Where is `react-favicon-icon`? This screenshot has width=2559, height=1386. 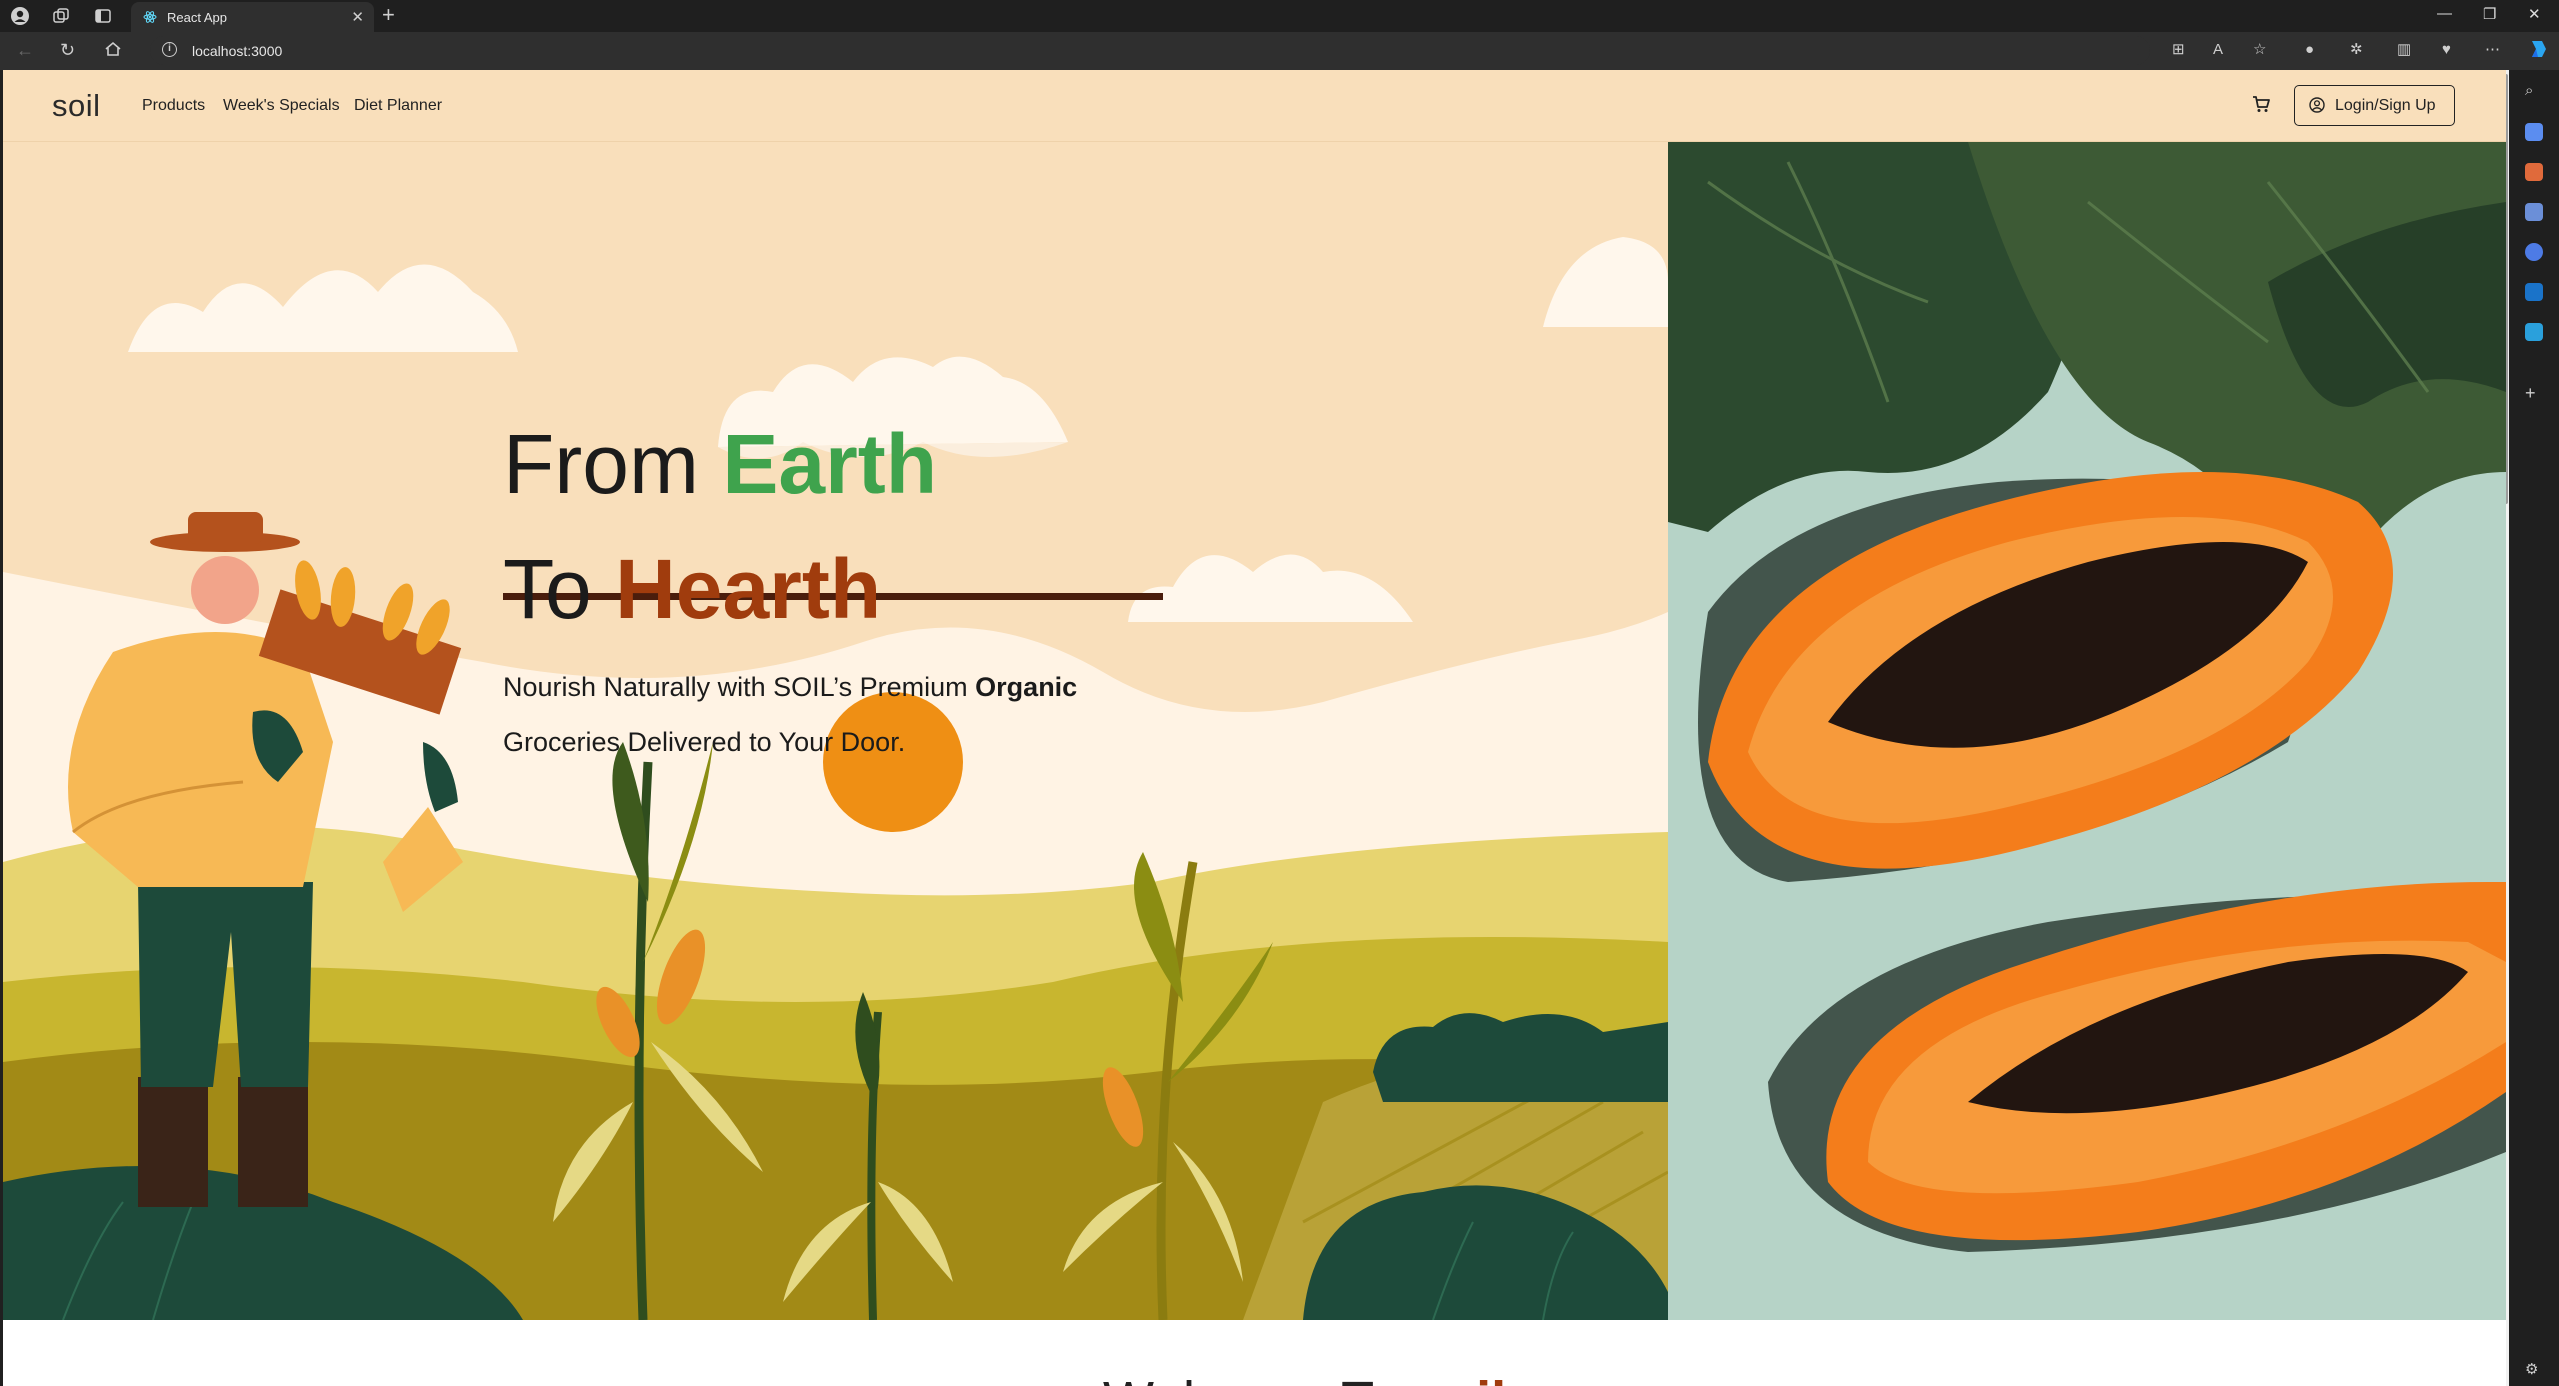 react-favicon-icon is located at coordinates (150, 17).